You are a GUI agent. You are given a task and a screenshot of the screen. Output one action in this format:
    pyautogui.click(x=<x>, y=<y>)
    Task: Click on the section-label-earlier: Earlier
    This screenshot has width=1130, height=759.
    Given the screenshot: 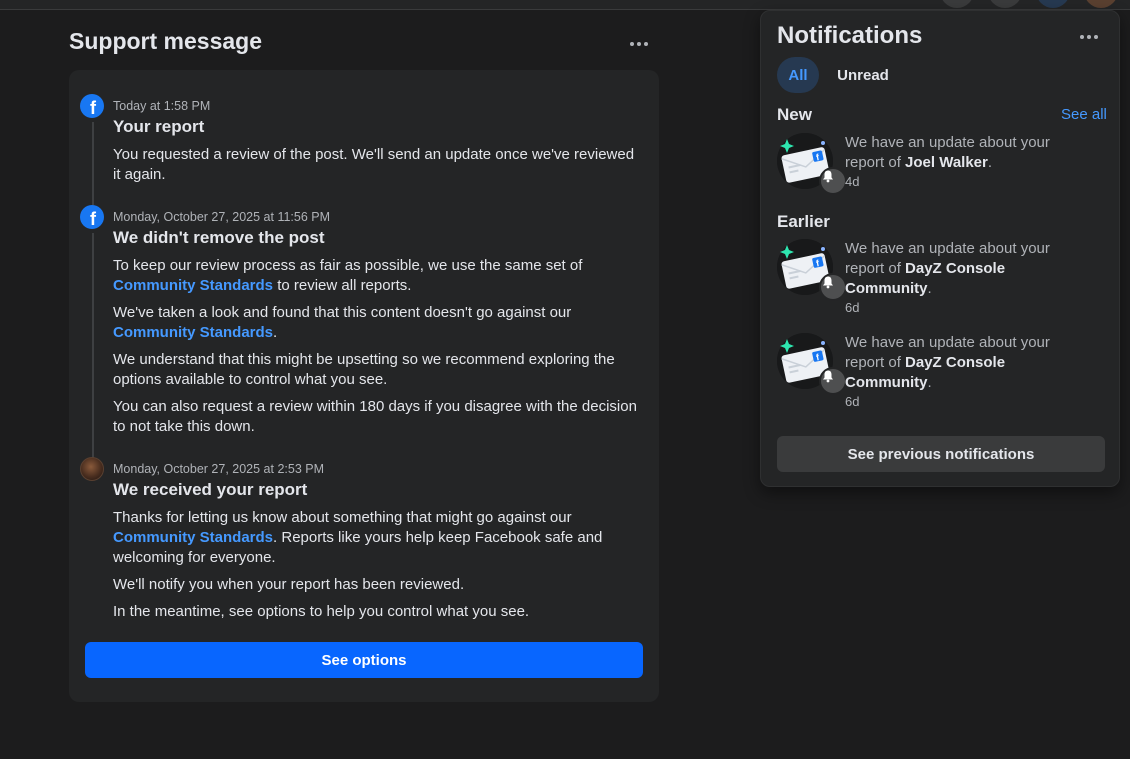 What is the action you would take?
    pyautogui.click(x=803, y=221)
    